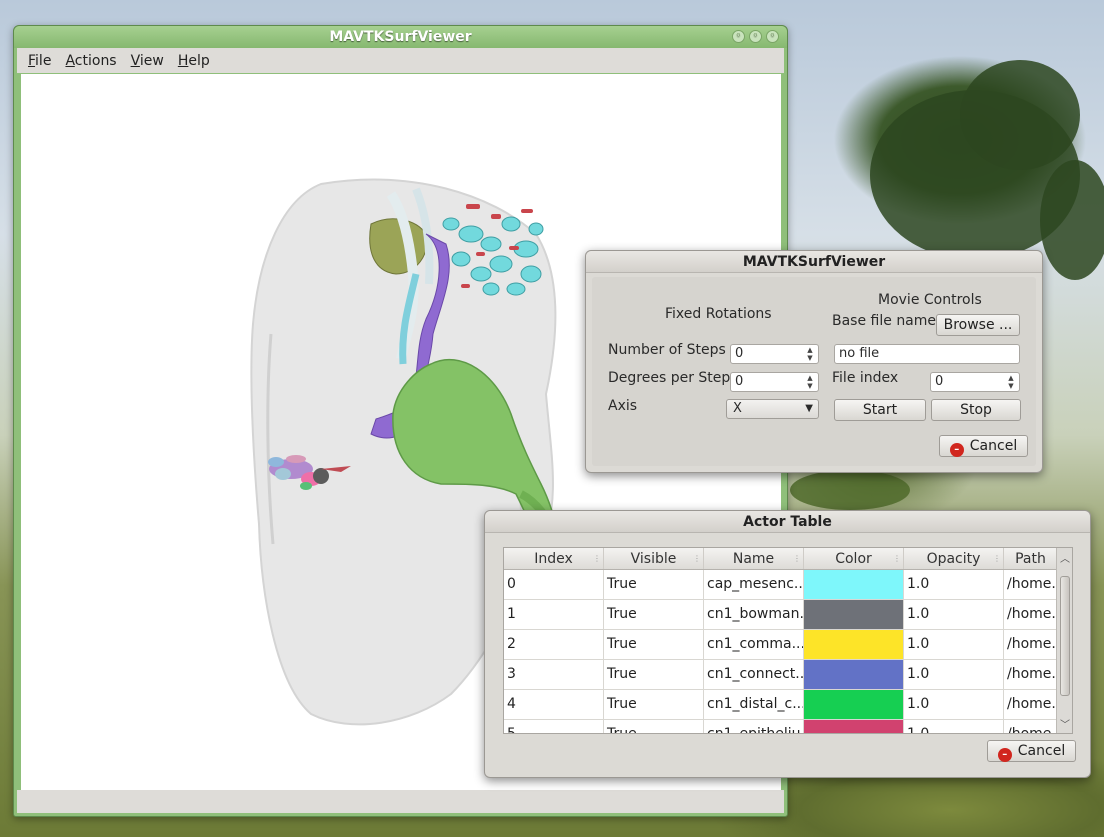  I want to click on scrollbar-thumb, so click(1065, 636).